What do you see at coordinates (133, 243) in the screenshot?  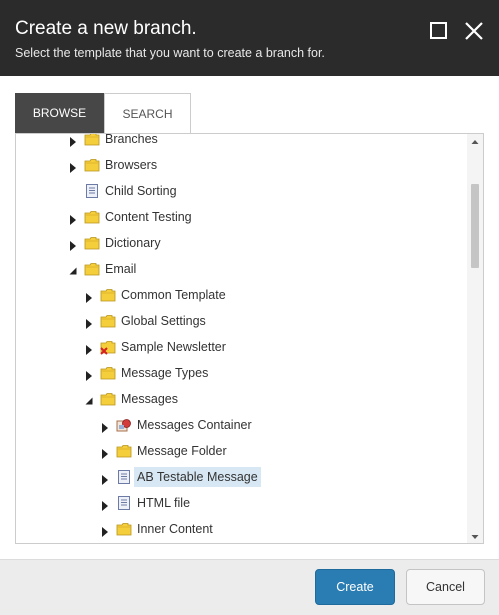 I see `tree-node-label: Dictionary` at bounding box center [133, 243].